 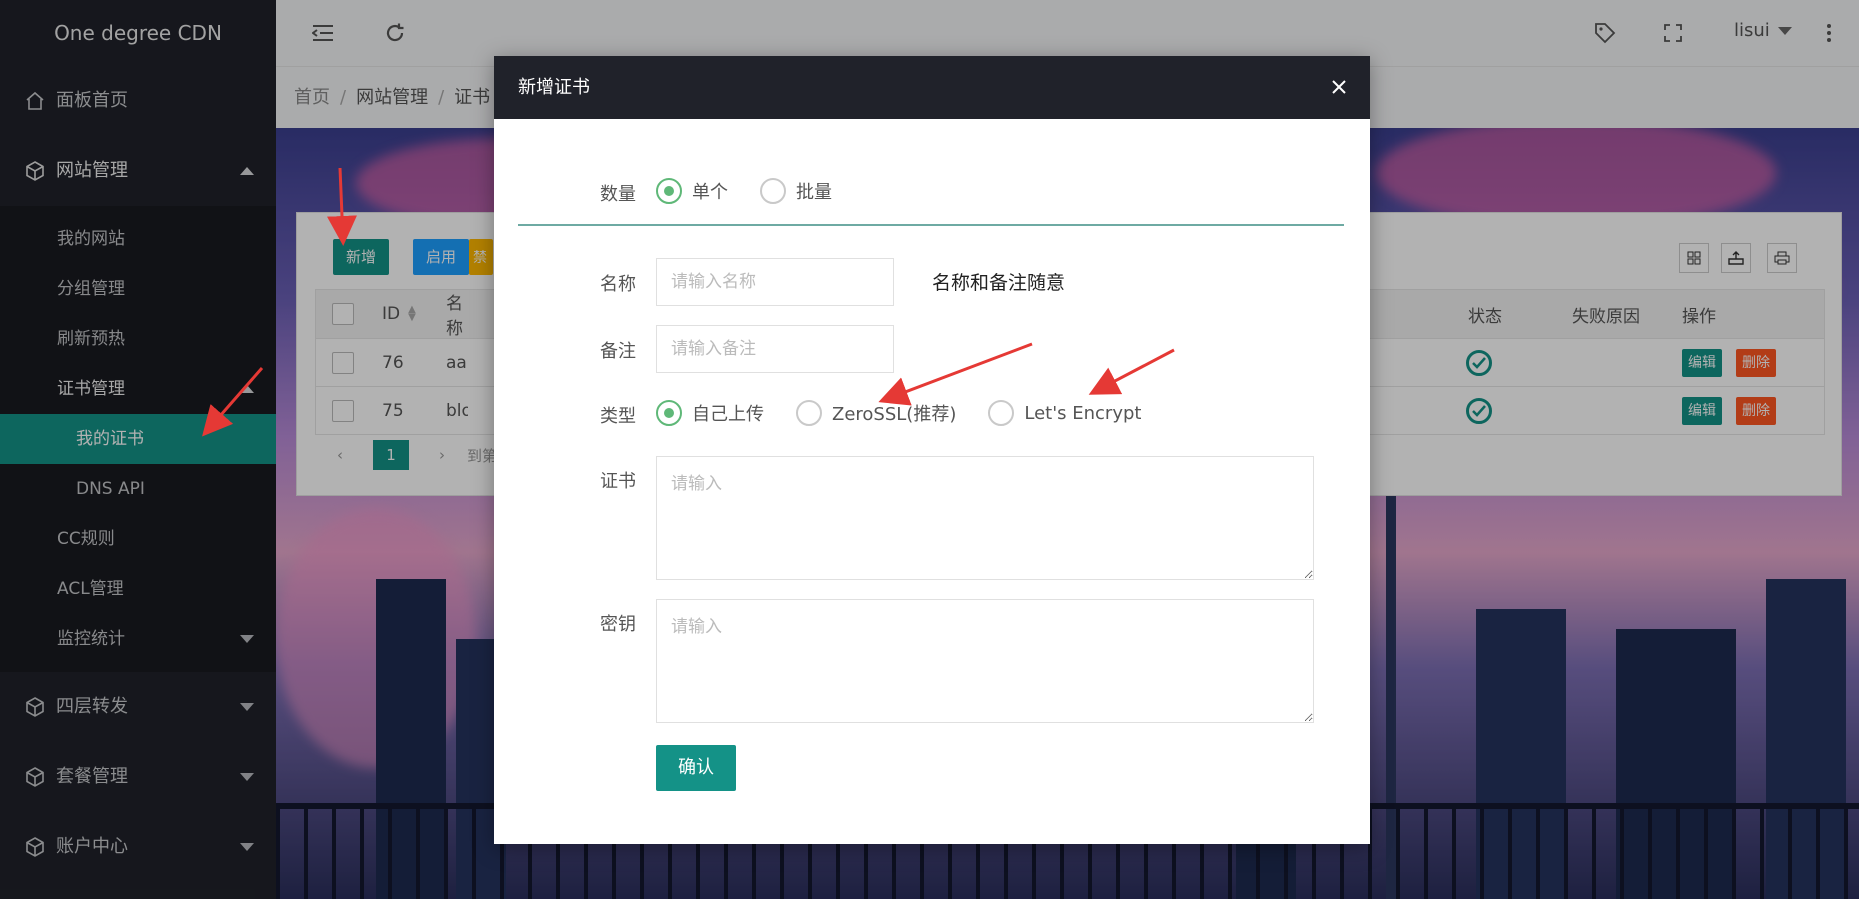 I want to click on key-textarea, so click(x=985, y=661).